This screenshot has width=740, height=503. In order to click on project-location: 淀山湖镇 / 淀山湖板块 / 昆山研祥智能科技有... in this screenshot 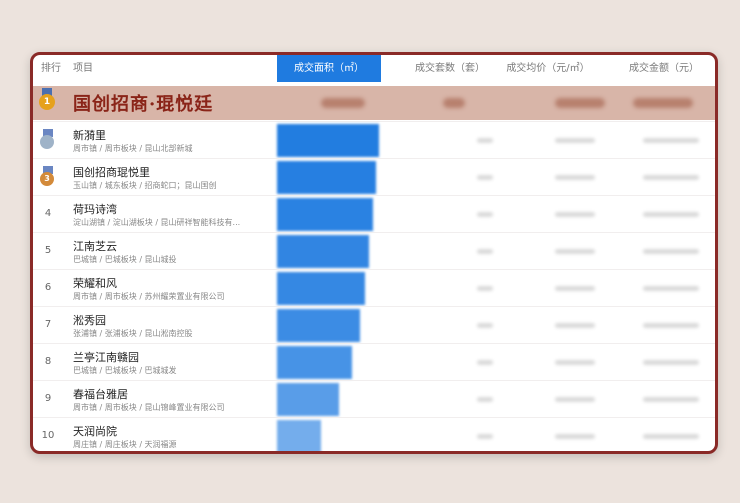, I will do `click(157, 222)`.